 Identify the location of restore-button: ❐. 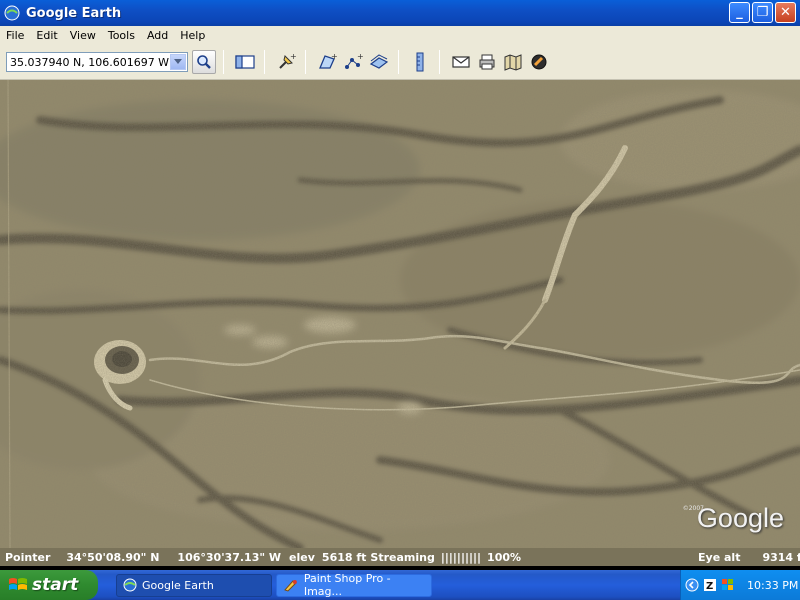
(762, 12).